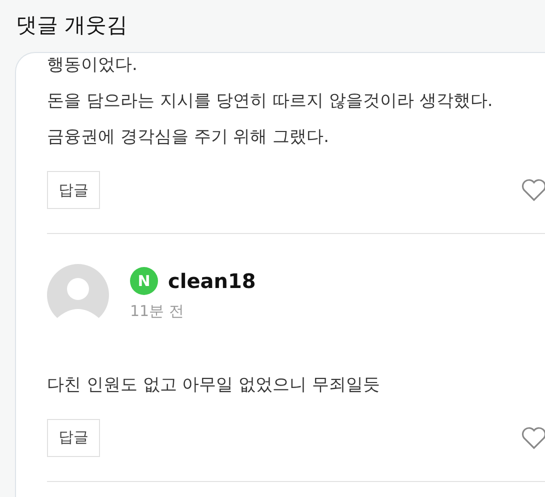 The height and width of the screenshot is (497, 545). What do you see at coordinates (188, 137) in the screenshot?
I see `comment-text: 금융권에 경각심을 주기 위해 그랬다.` at bounding box center [188, 137].